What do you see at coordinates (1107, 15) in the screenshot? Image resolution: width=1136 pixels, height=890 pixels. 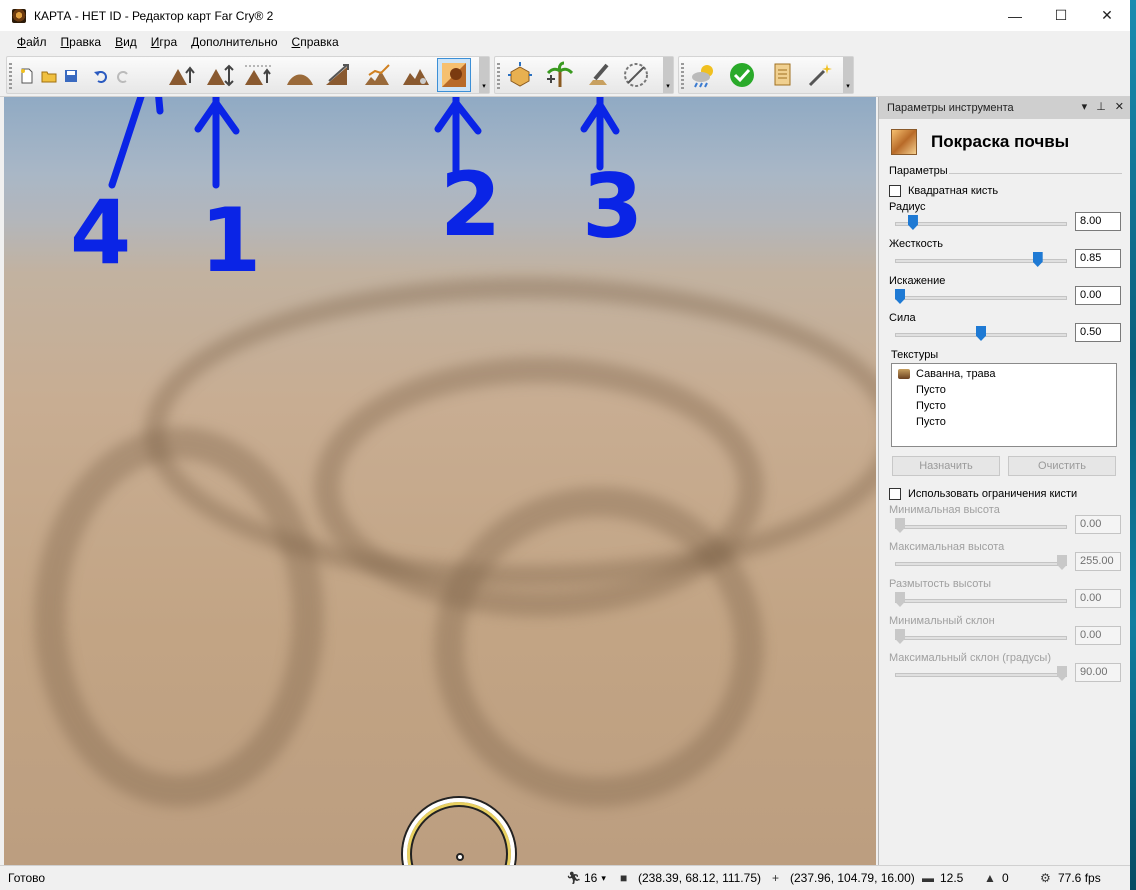 I see `close-button: ✕` at bounding box center [1107, 15].